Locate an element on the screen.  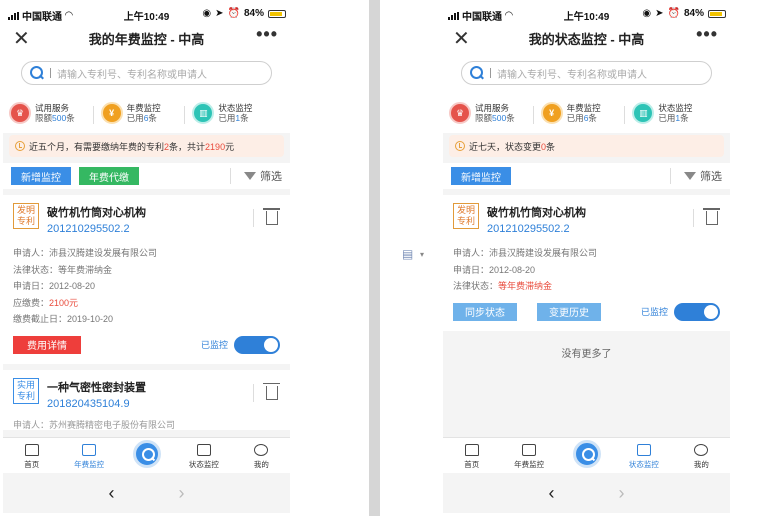
tag-line: 实用 is located at coordinates (25, 384).